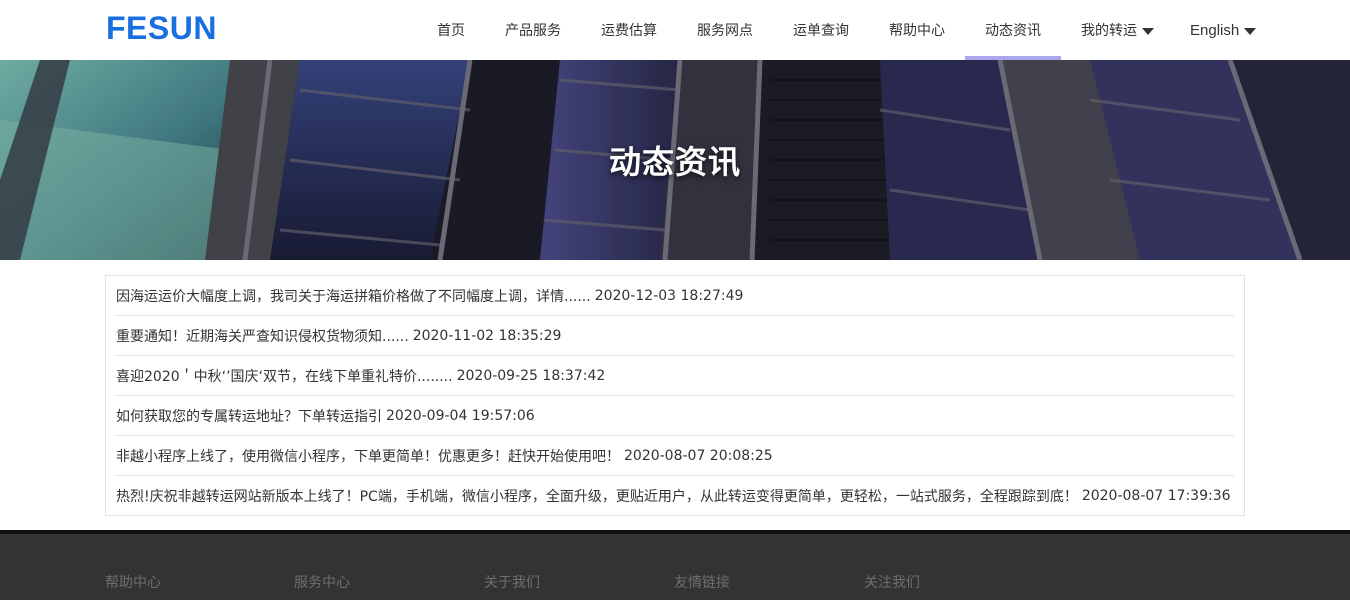  I want to click on news-item: 如何获取您的专属转运地址？下单转运指引 2020-09-04 19:57:06, so click(675, 416).